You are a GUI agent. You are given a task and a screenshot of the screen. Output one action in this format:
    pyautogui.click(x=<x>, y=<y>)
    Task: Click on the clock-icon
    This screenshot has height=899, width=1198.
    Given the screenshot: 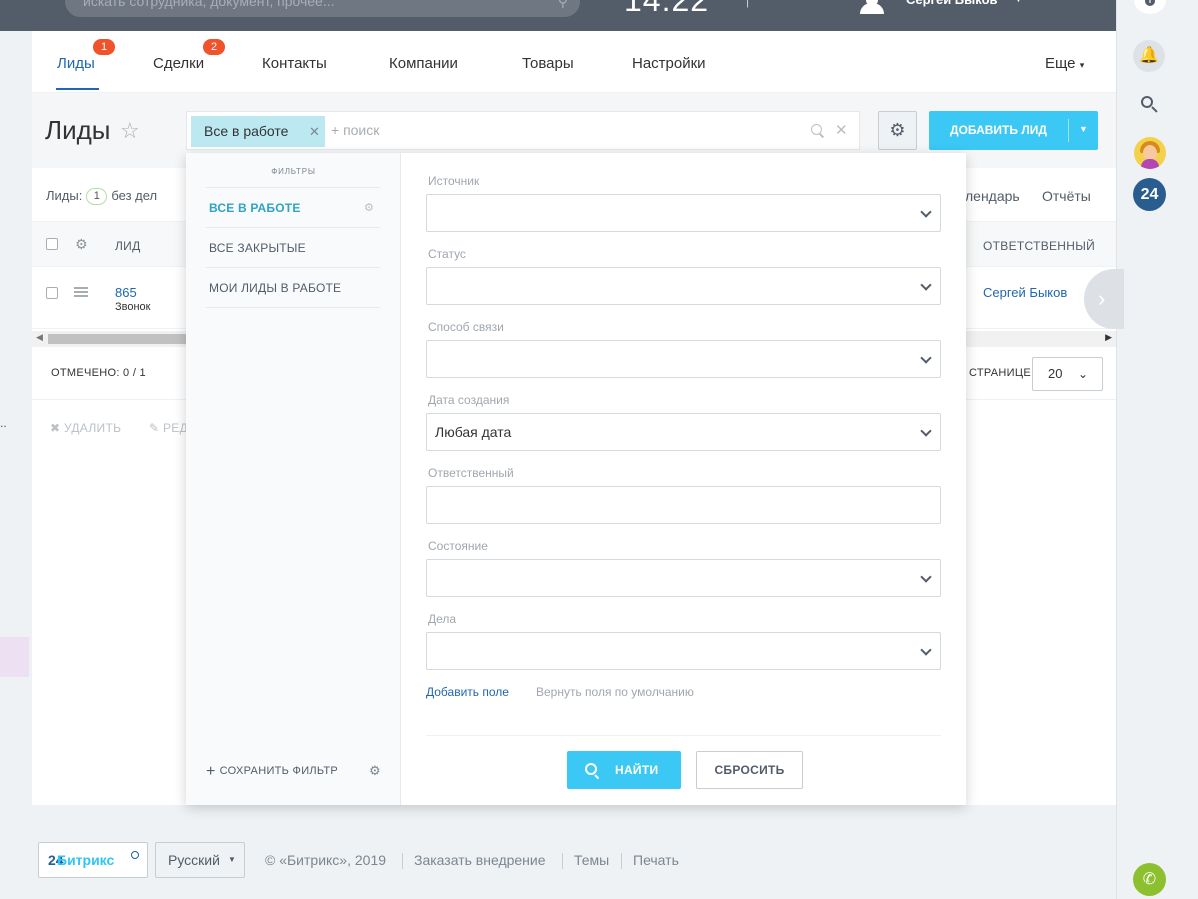 What is the action you would take?
    pyautogui.click(x=135, y=855)
    